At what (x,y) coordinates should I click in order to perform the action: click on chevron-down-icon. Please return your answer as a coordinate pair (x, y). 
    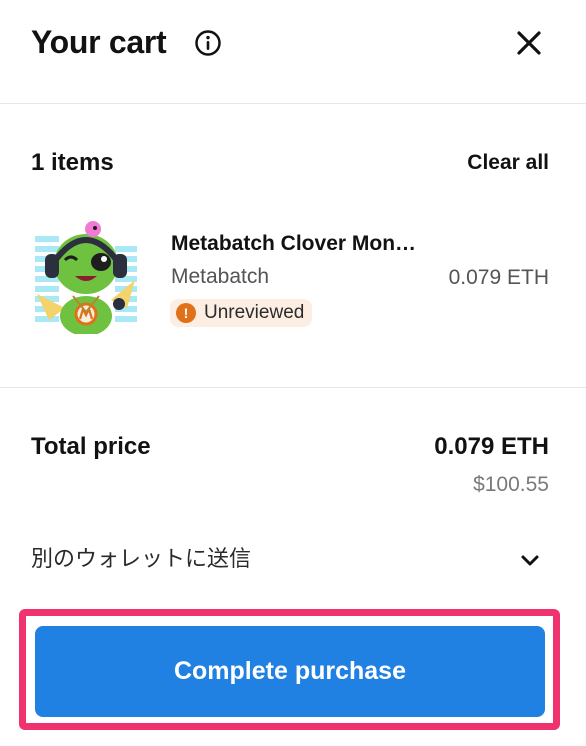
    Looking at the image, I should click on (530, 561).